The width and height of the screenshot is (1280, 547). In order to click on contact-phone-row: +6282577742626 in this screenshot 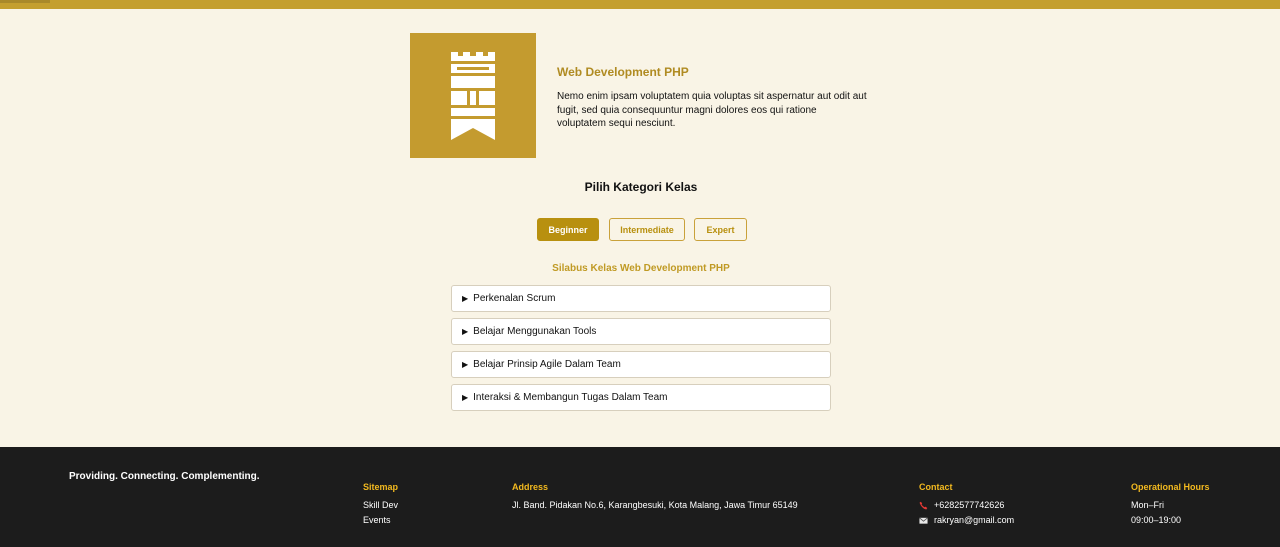, I will do `click(966, 505)`.